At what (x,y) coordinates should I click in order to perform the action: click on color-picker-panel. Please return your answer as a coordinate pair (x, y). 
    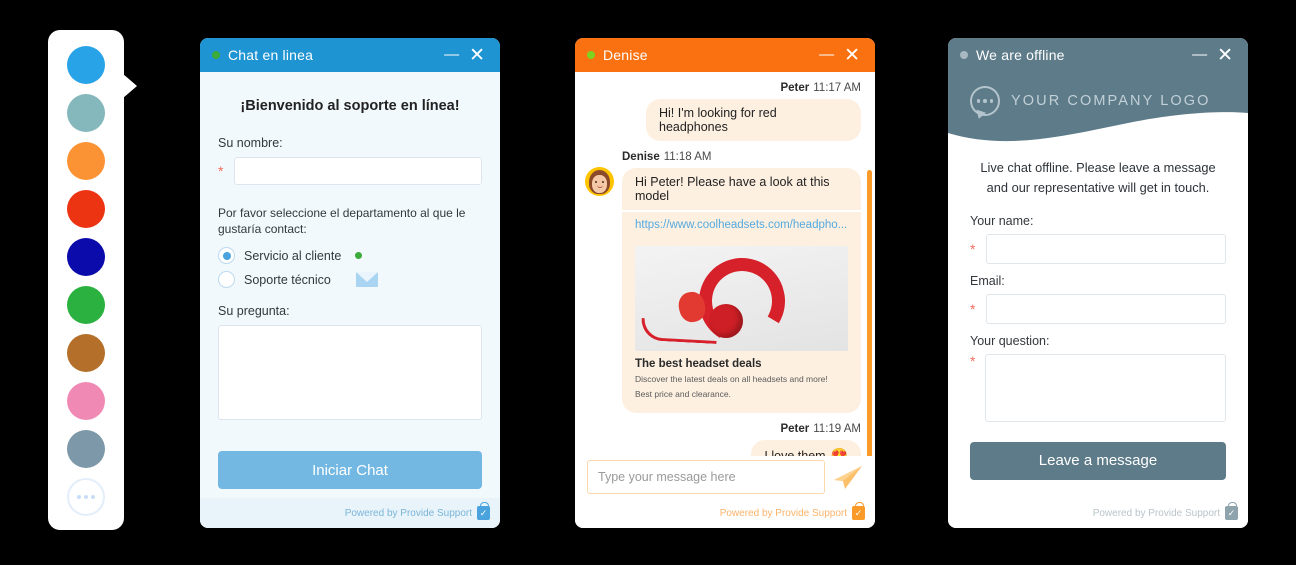
    Looking at the image, I should click on (92, 280).